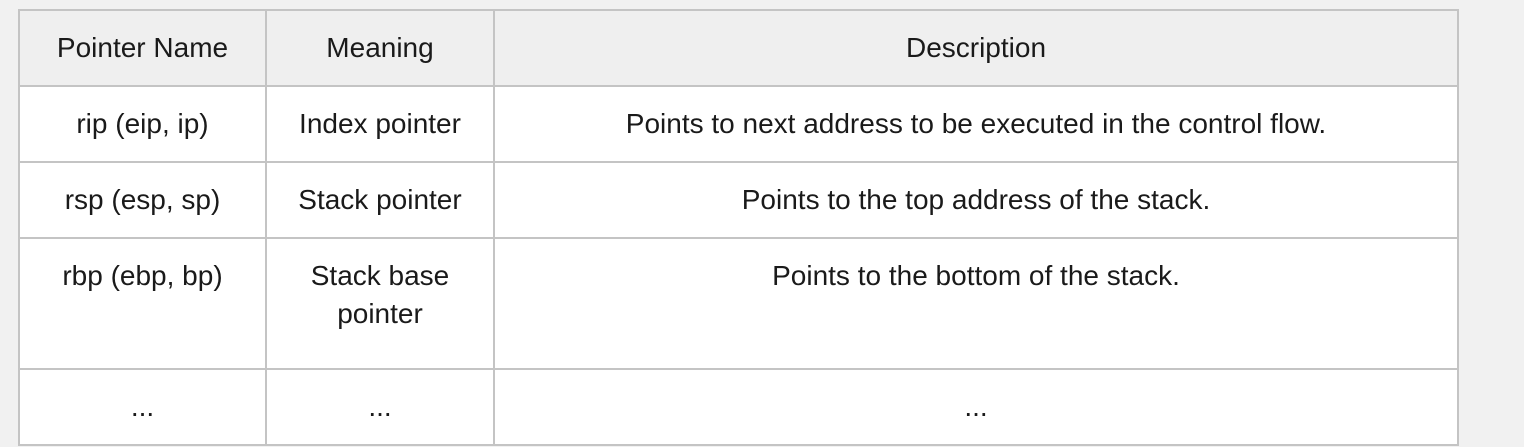 This screenshot has width=1524, height=447. Describe the element at coordinates (380, 200) in the screenshot. I see `cell-meaning: Stack pointer` at that location.